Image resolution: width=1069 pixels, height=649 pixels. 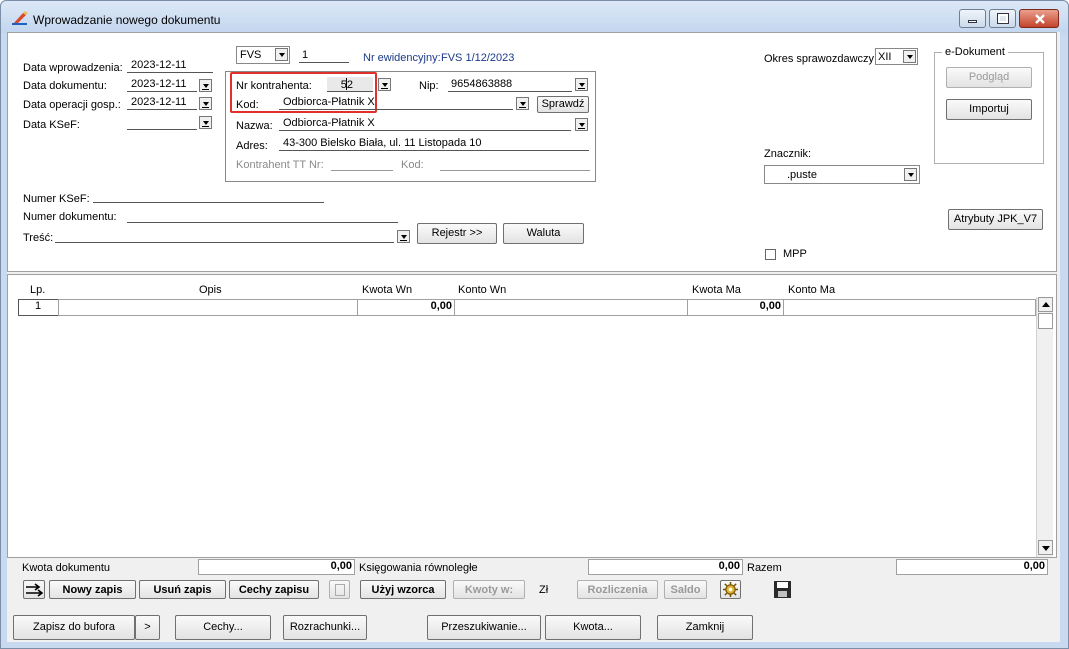 I want to click on minimize-button, so click(x=972, y=18).